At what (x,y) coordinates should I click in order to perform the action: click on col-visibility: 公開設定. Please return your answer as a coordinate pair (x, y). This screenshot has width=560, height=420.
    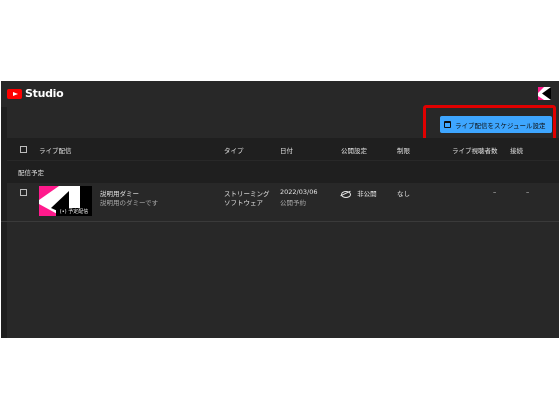
    Looking at the image, I should click on (354, 150).